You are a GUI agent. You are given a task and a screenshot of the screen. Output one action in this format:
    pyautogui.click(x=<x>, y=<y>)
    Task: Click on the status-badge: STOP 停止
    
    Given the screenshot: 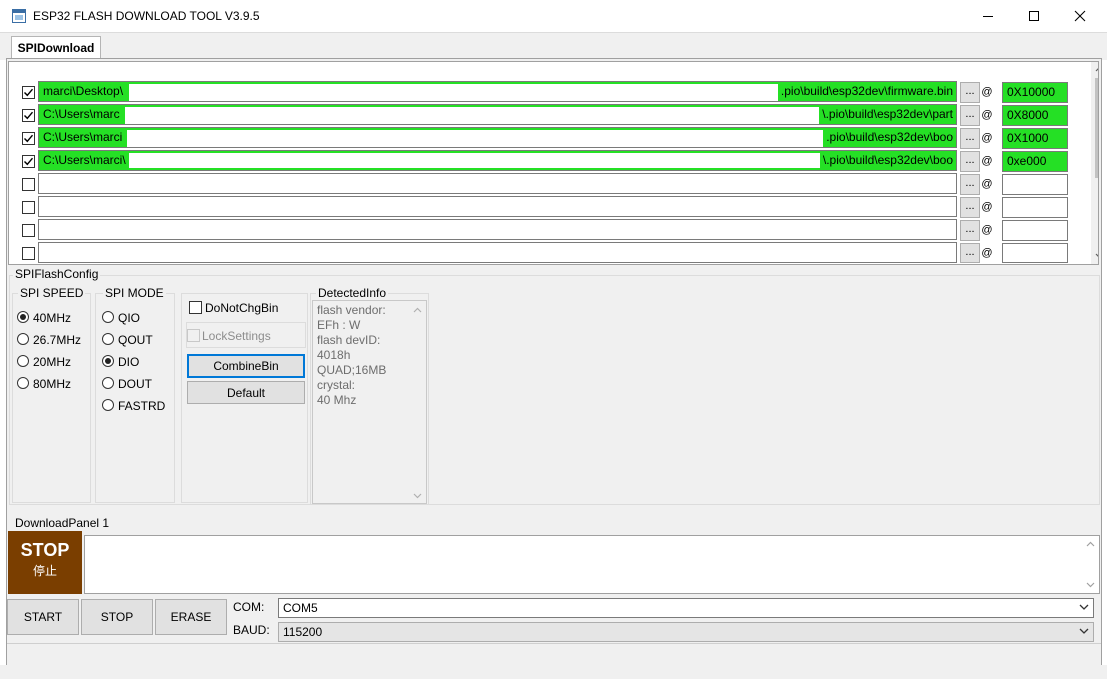 What is the action you would take?
    pyautogui.click(x=45, y=562)
    